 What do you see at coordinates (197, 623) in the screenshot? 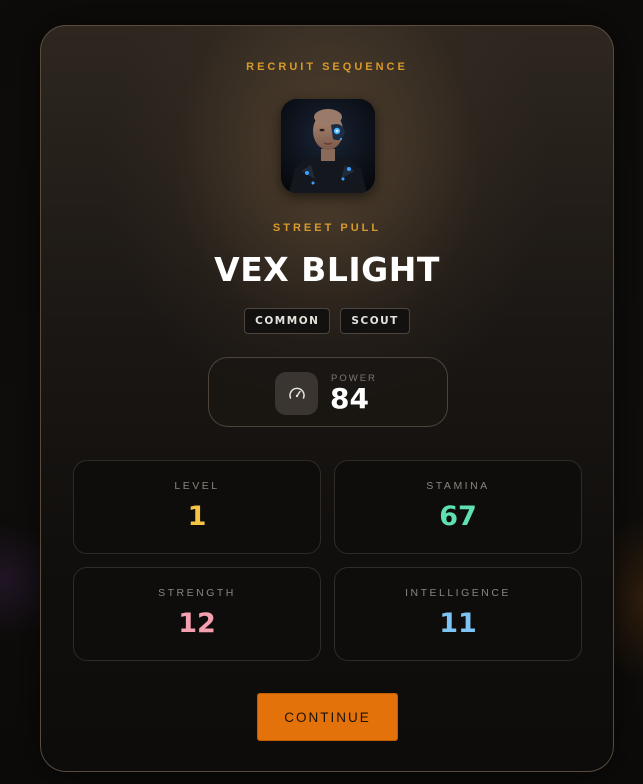
I see `stat-value: 12` at bounding box center [197, 623].